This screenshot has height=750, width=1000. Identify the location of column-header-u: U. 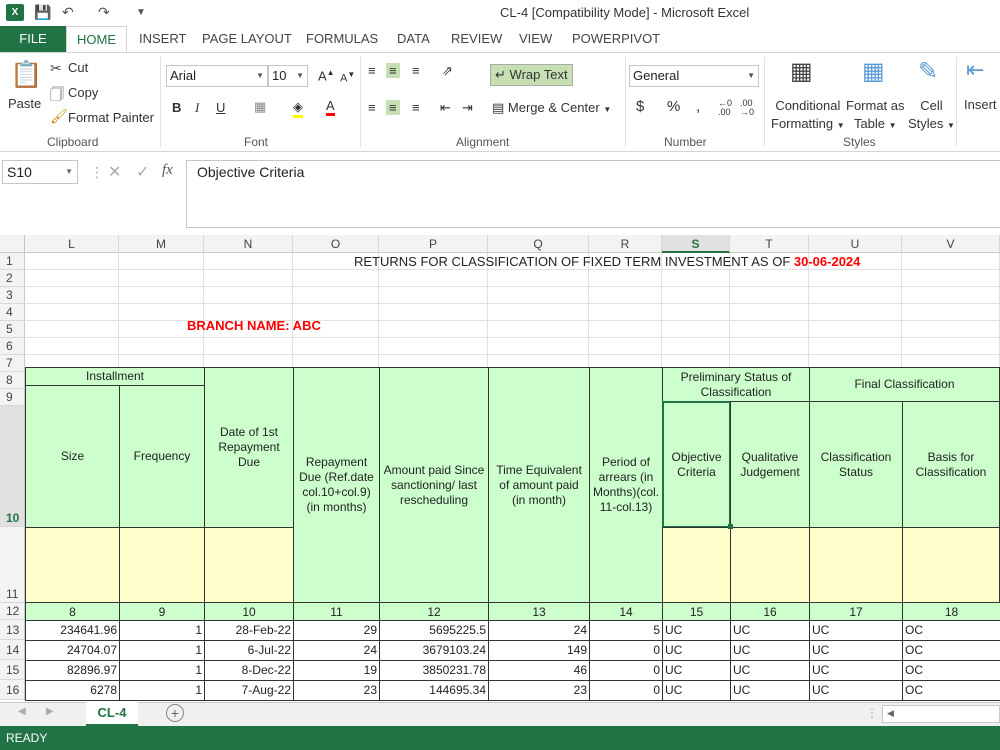
(855, 244).